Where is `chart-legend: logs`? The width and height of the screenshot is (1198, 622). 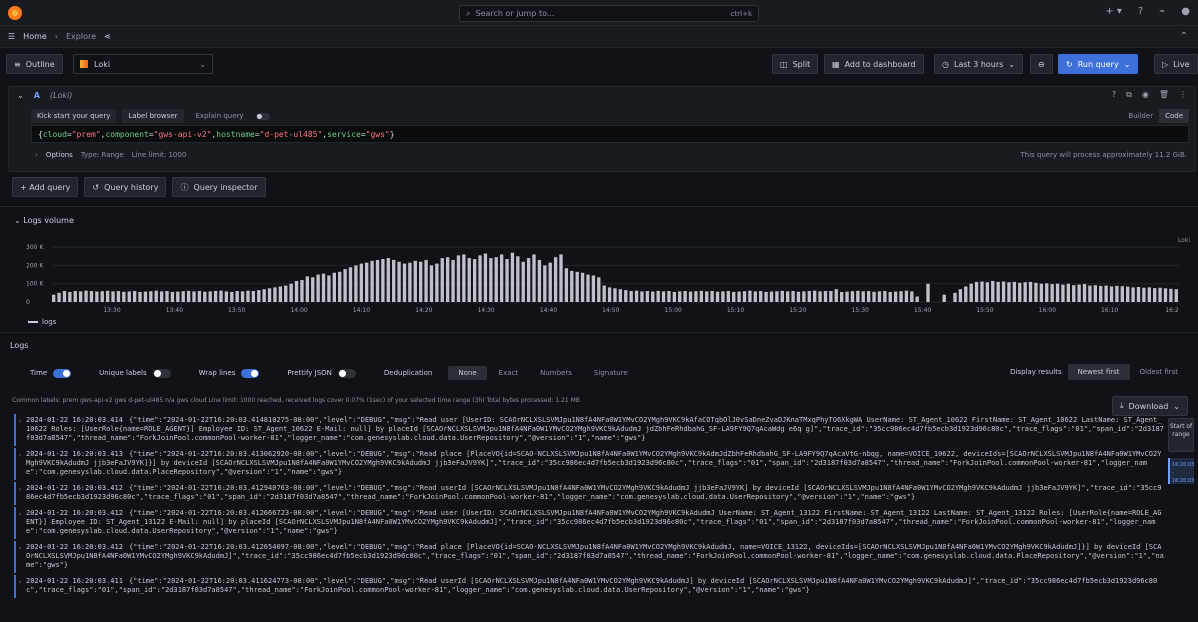 chart-legend: logs is located at coordinates (42, 322).